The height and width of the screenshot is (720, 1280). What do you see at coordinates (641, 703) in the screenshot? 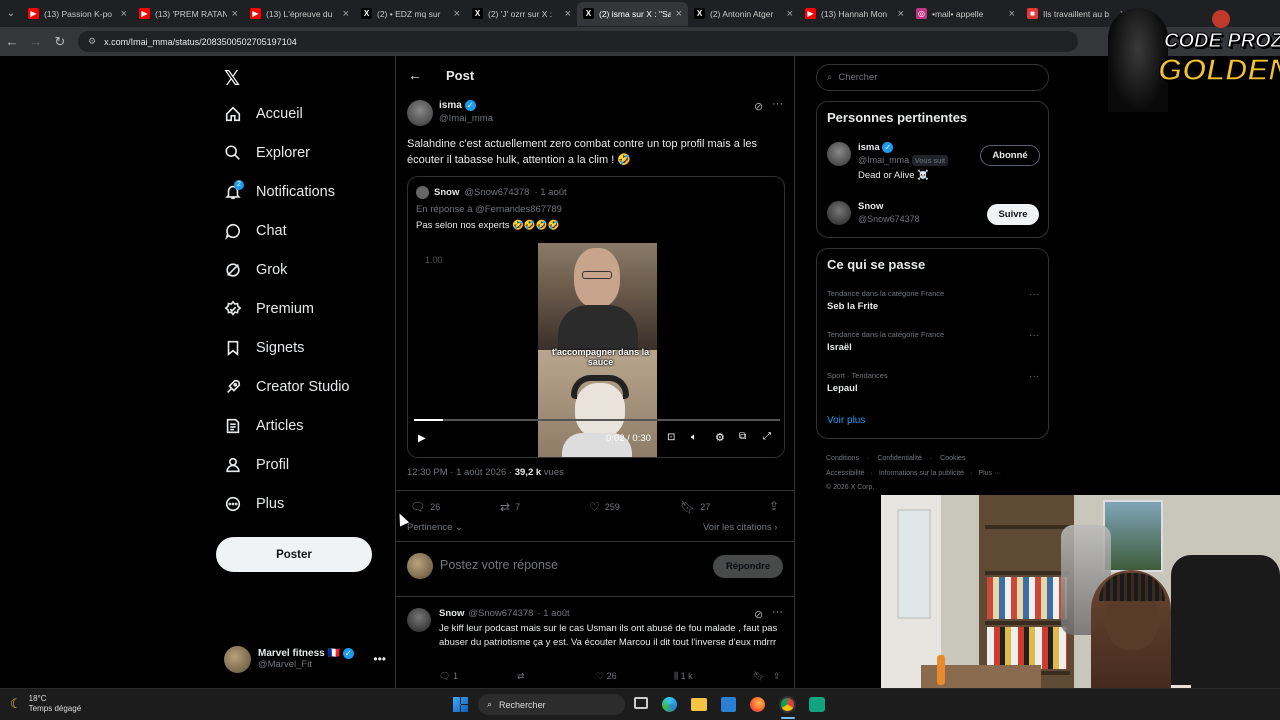
I see `task-view-icon` at bounding box center [641, 703].